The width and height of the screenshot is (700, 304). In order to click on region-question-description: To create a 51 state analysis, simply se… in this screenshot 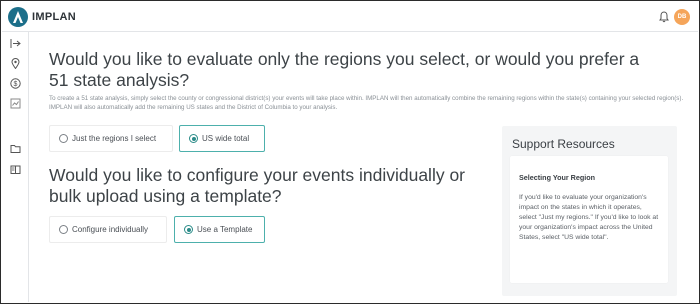, I will do `click(366, 103)`.